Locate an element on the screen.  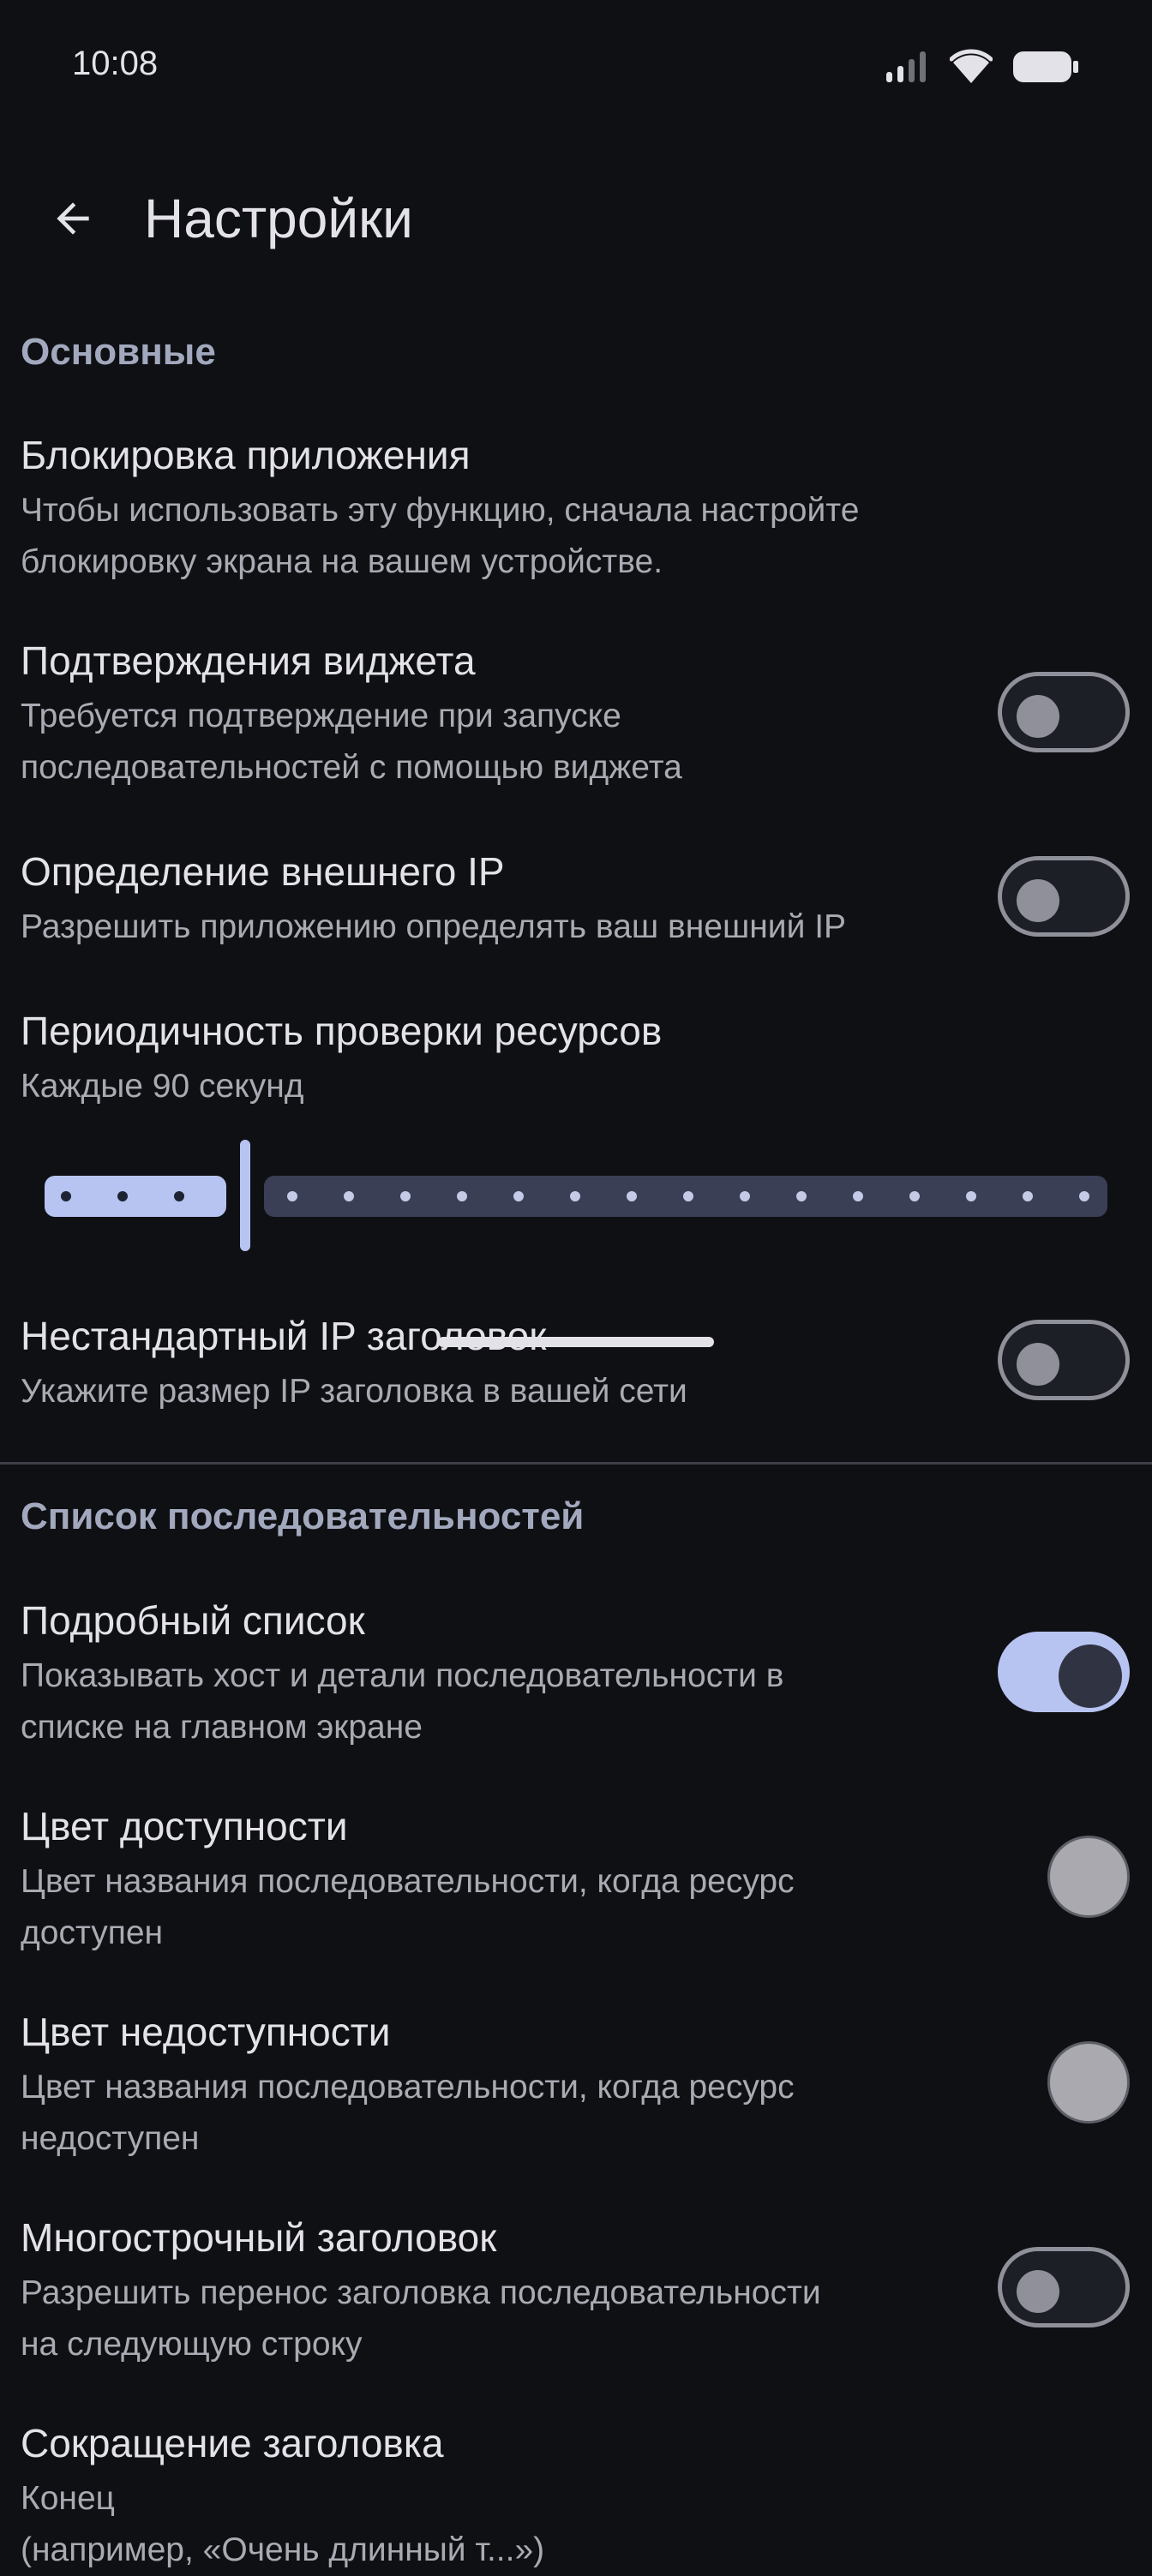
setting-subtitle: недоступен is located at coordinates (111, 2138).